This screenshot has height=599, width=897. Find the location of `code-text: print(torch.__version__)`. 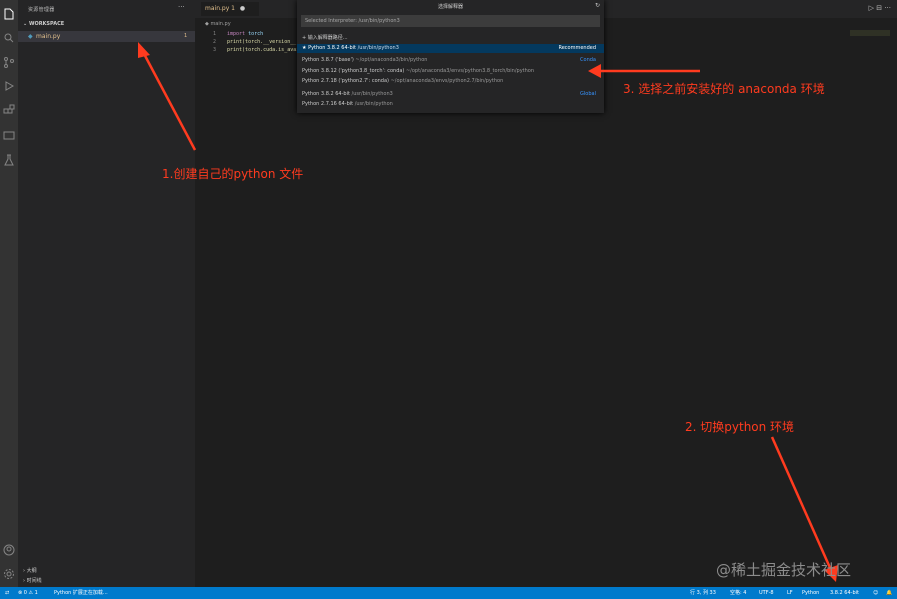

code-text: print(torch.__version__) is located at coordinates (263, 42).